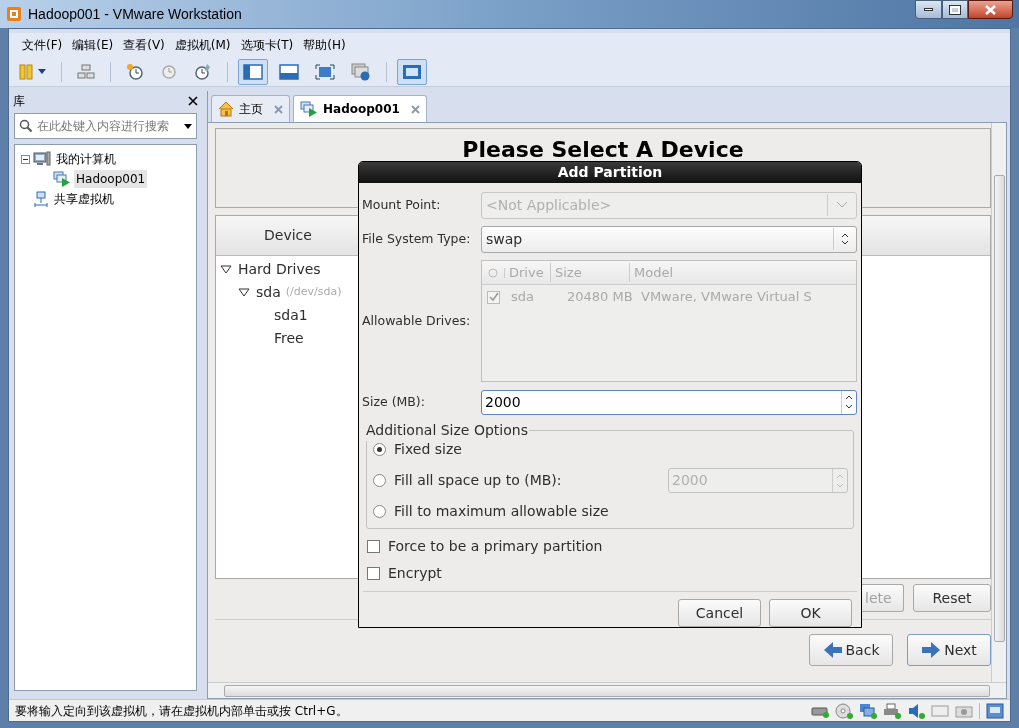 The image size is (1019, 728). I want to click on radio-label: Fixed size, so click(428, 449).